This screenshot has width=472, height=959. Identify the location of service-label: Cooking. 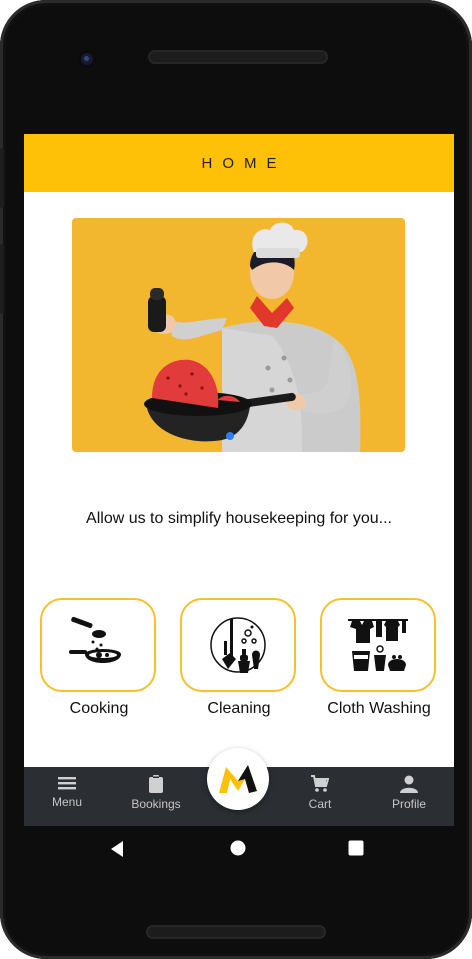
(99, 708).